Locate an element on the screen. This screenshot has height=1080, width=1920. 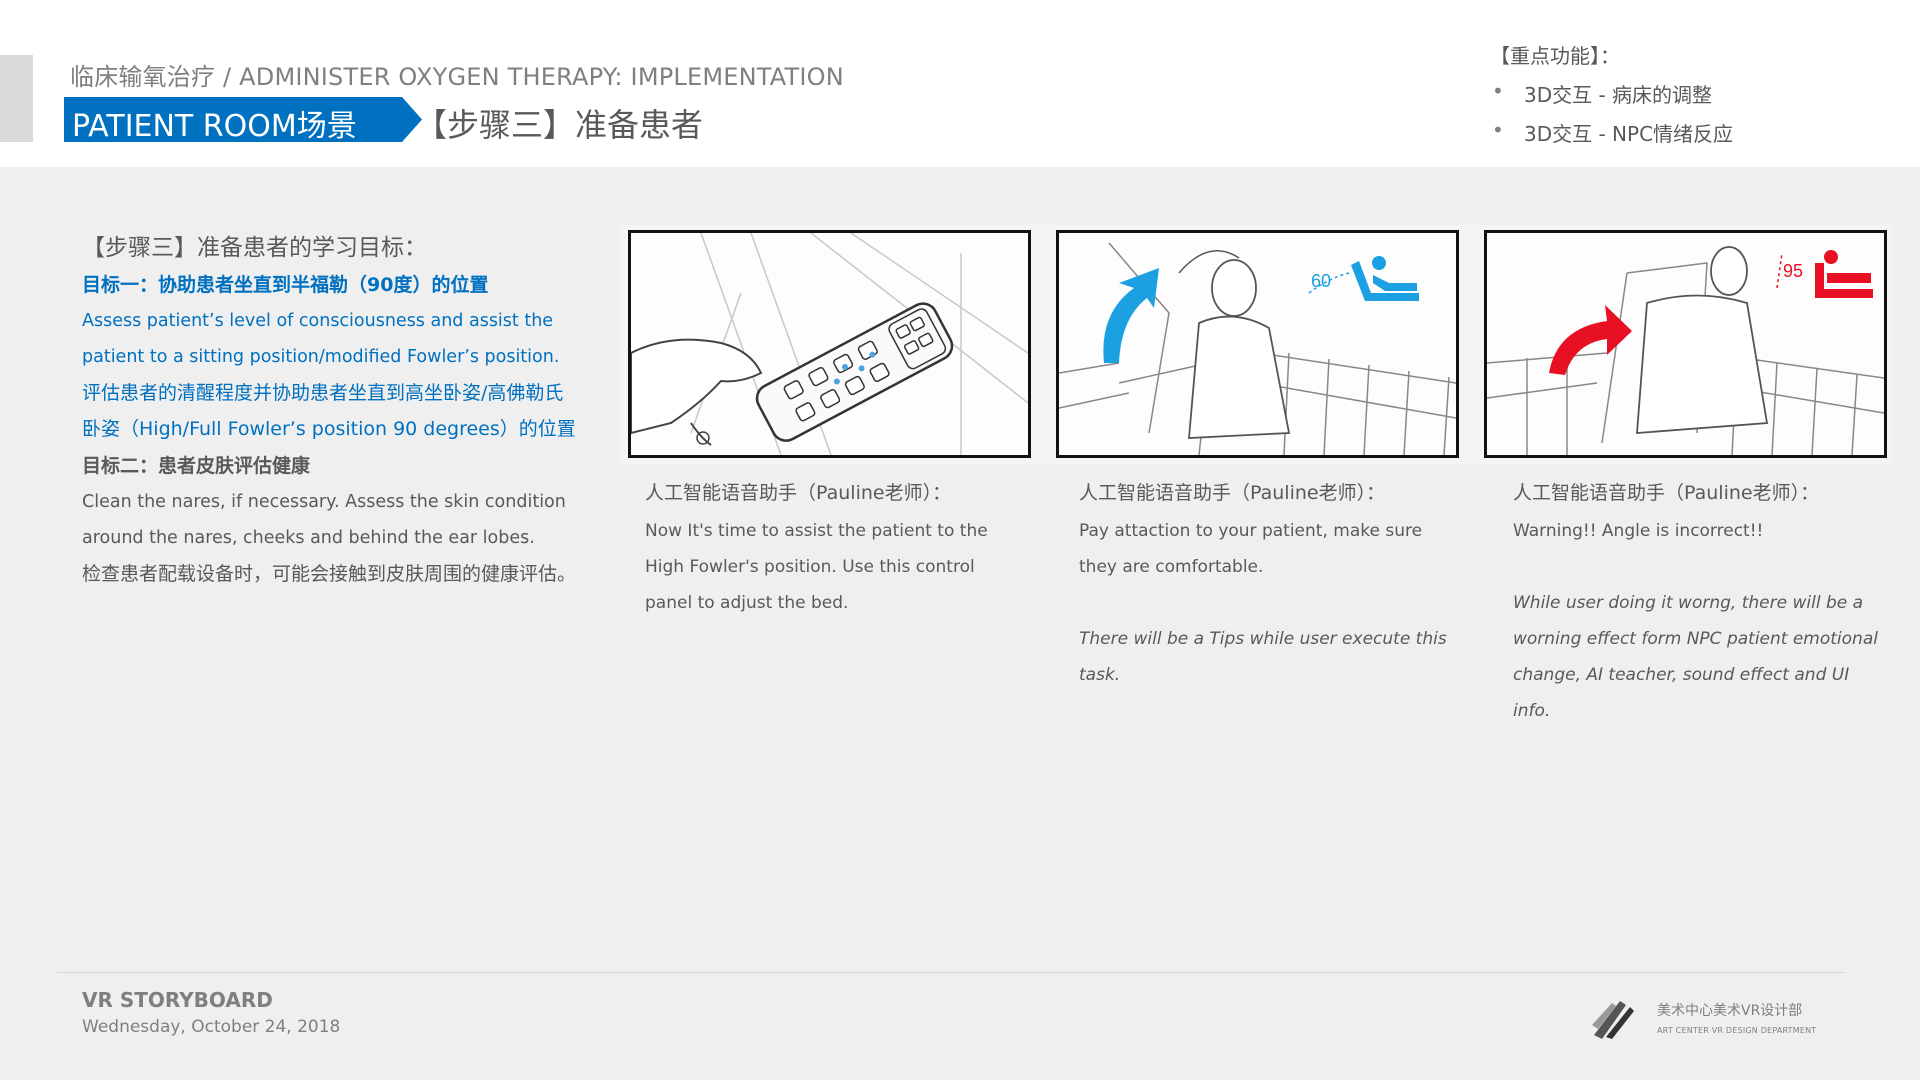
objectives-heading: 【步骤三】准备患者的学习目标： is located at coordinates (254, 248).